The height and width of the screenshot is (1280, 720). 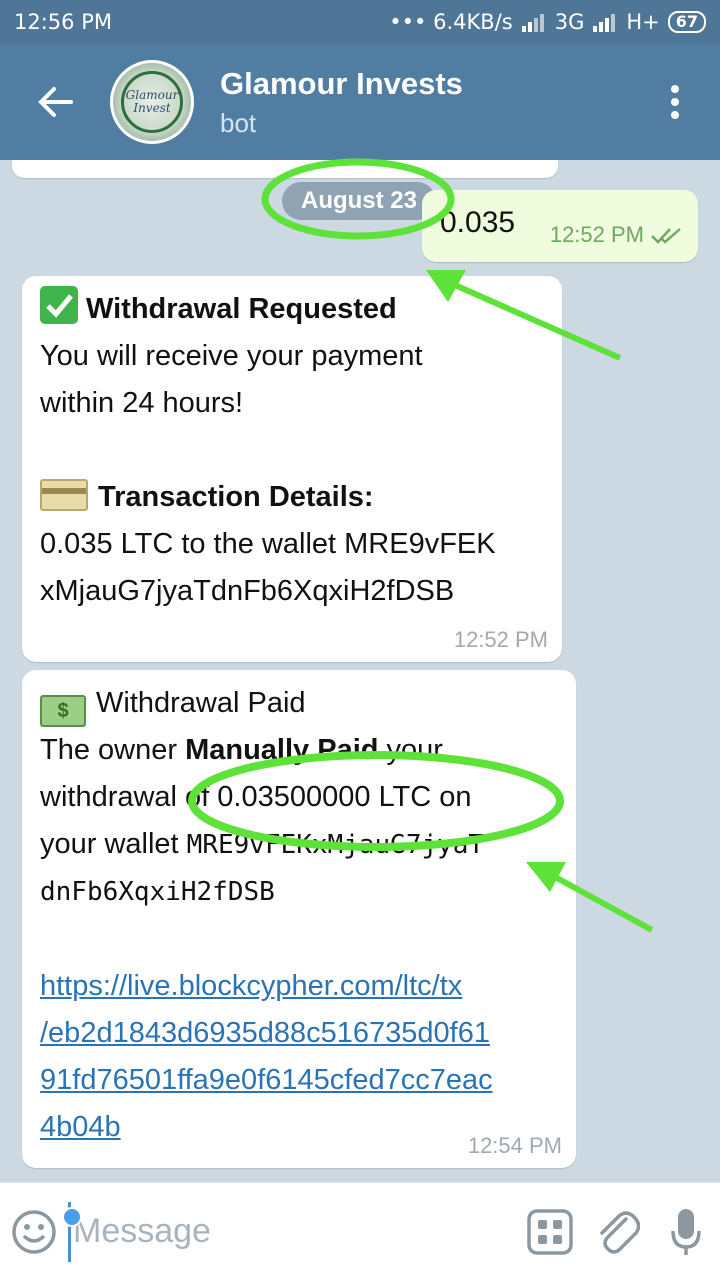 I want to click on message-time: 12:54 PM, so click(x=514, y=1145).